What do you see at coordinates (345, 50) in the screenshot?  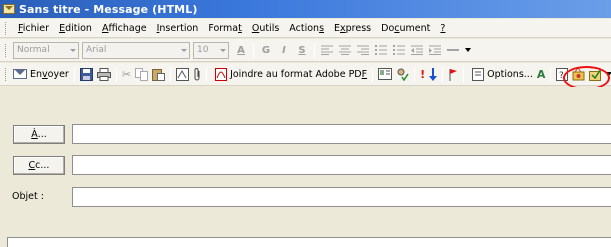 I see `align-center-icon` at bounding box center [345, 50].